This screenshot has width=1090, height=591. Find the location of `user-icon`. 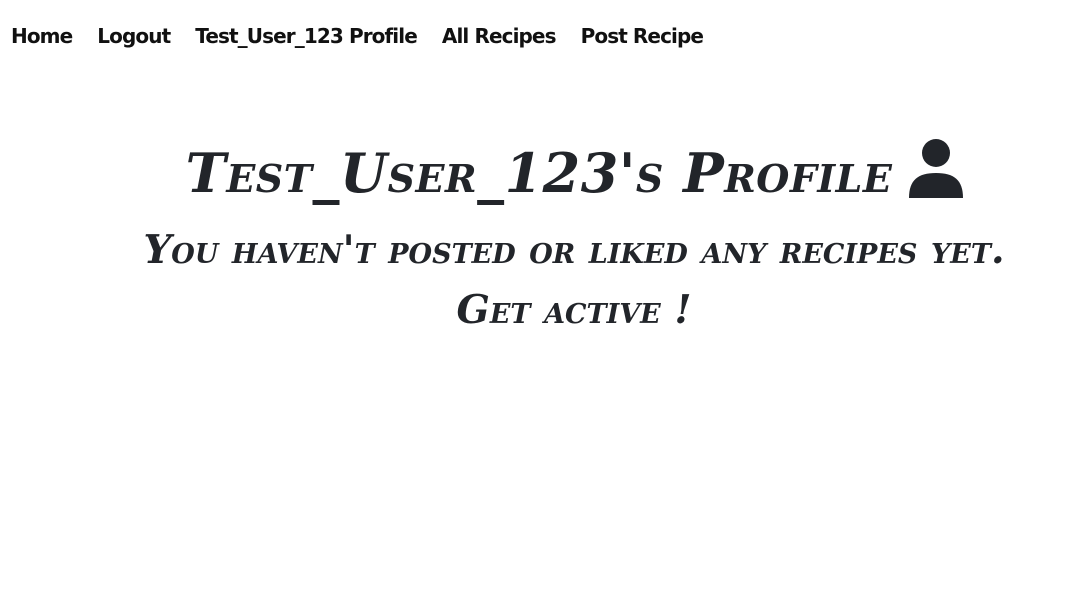

user-icon is located at coordinates (936, 168).